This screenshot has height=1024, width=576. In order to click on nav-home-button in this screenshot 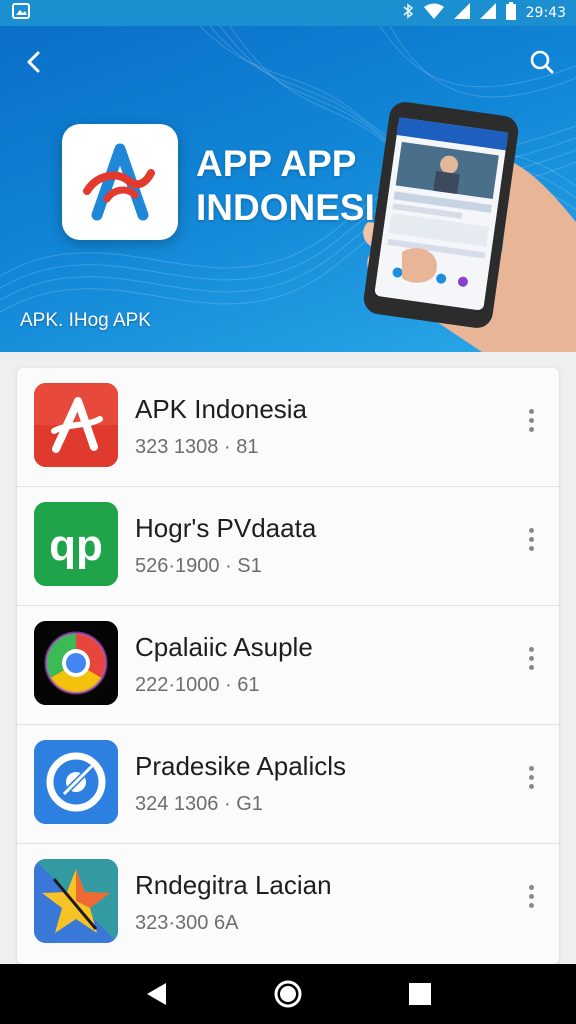, I will do `click(288, 994)`.